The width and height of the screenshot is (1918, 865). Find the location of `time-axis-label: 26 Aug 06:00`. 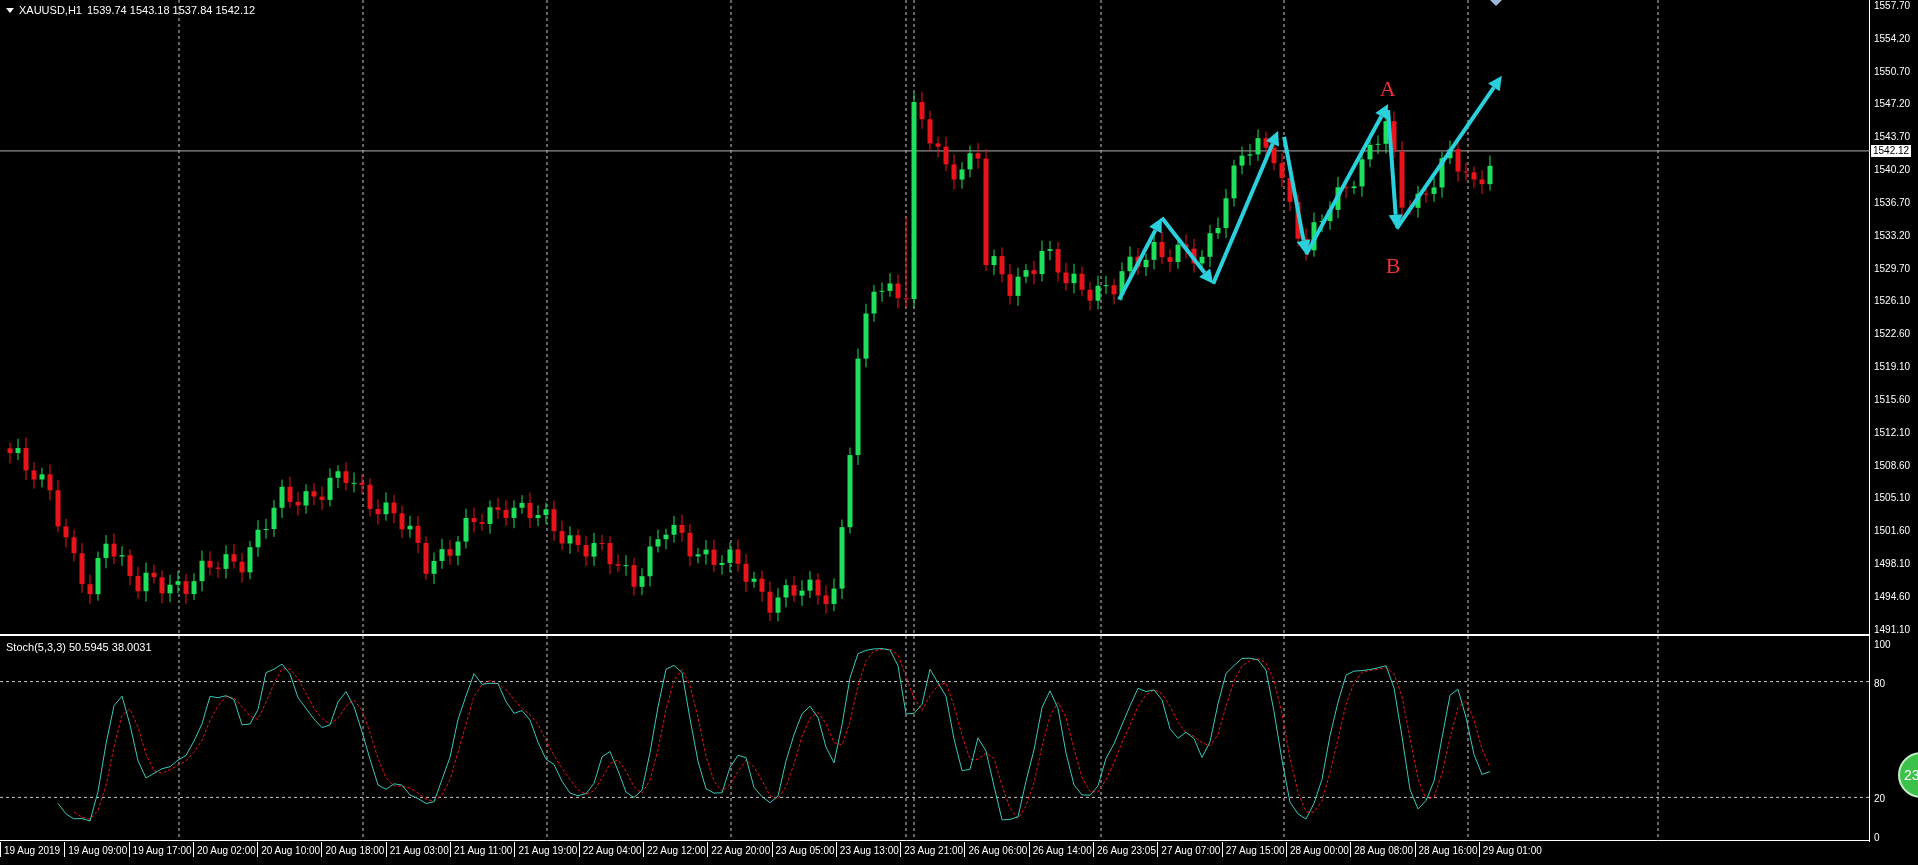

time-axis-label: 26 Aug 06:00 is located at coordinates (996, 849).